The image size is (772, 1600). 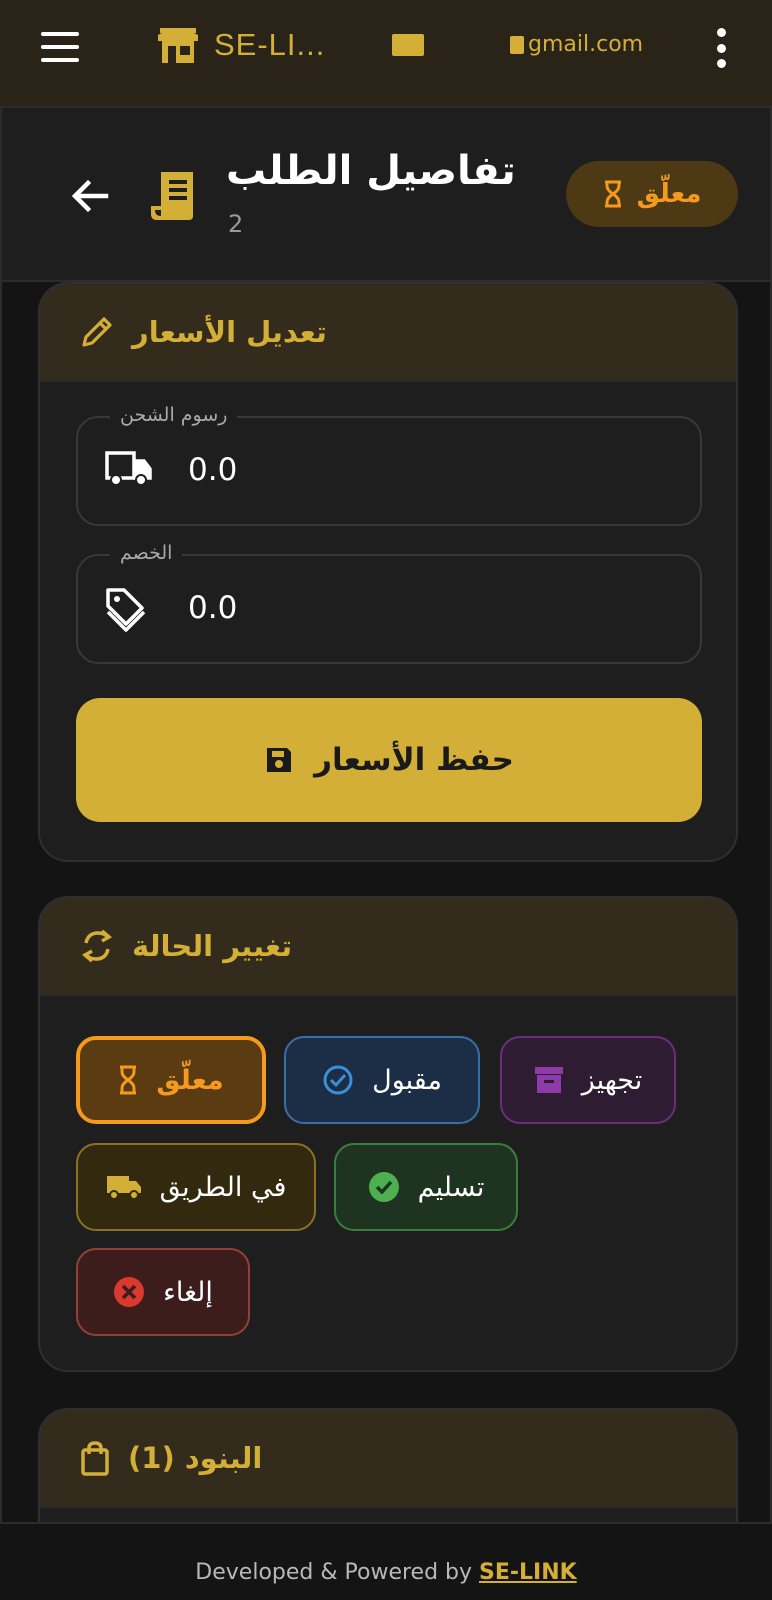 What do you see at coordinates (146, 553) in the screenshot?
I see `discount-label: الخصم` at bounding box center [146, 553].